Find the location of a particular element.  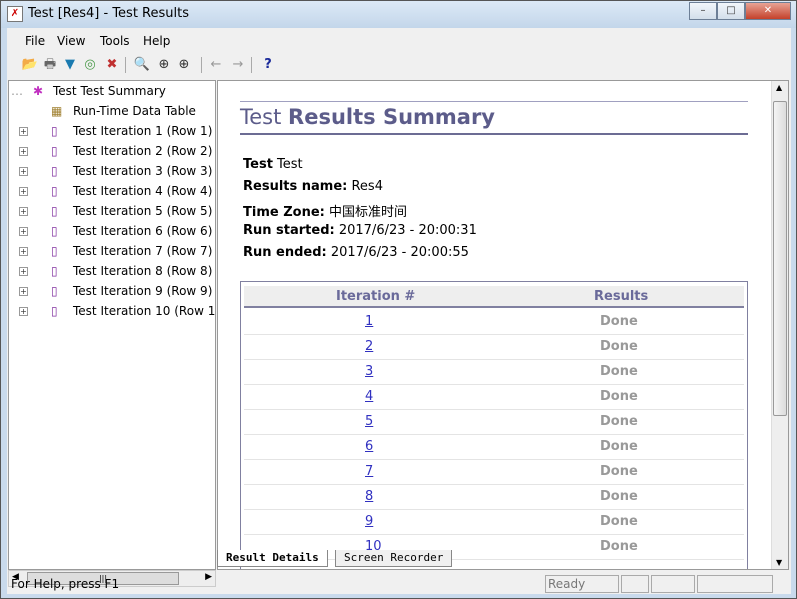

status-ready: Ready is located at coordinates (582, 584).